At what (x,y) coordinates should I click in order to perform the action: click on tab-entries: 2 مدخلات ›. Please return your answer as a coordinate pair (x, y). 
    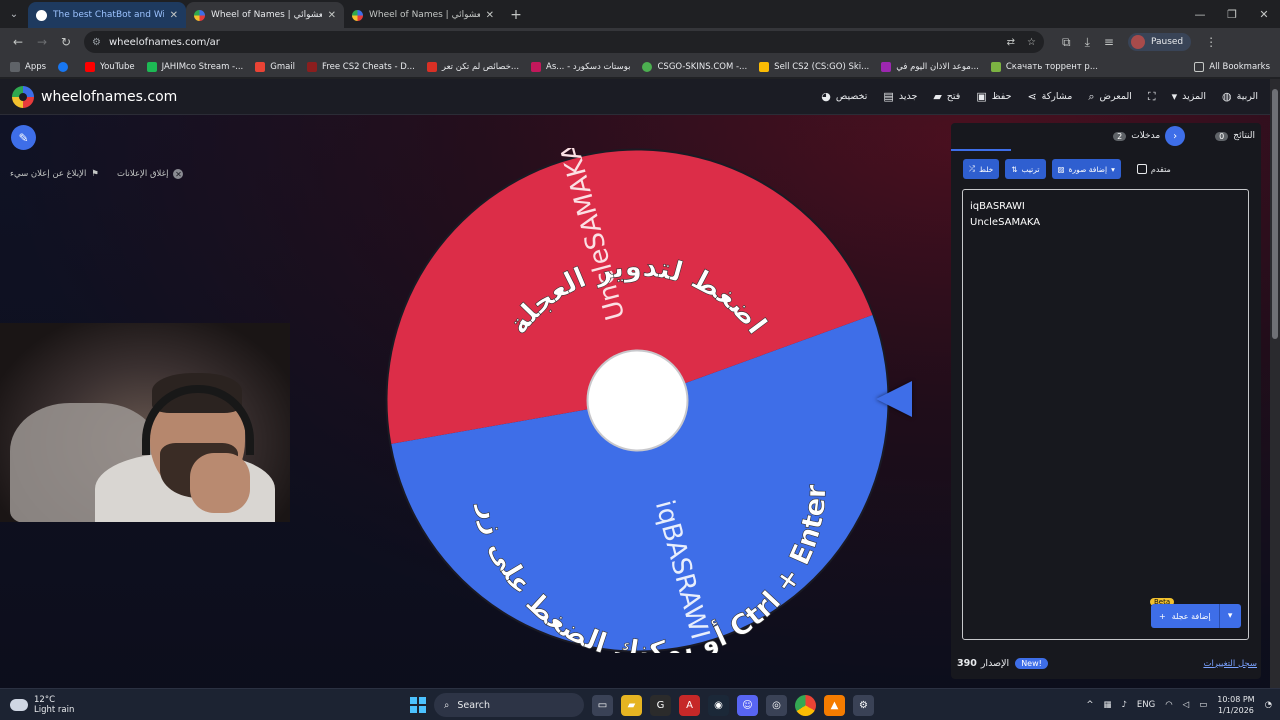
    Looking at the image, I should click on (1149, 136).